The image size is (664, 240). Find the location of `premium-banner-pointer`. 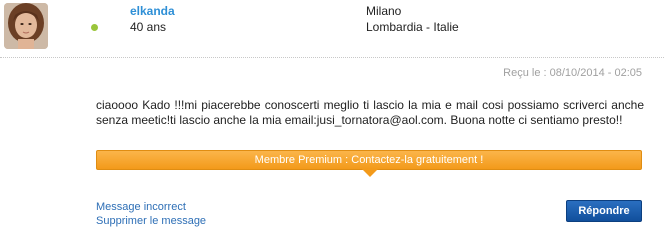

premium-banner-pointer is located at coordinates (370, 173).